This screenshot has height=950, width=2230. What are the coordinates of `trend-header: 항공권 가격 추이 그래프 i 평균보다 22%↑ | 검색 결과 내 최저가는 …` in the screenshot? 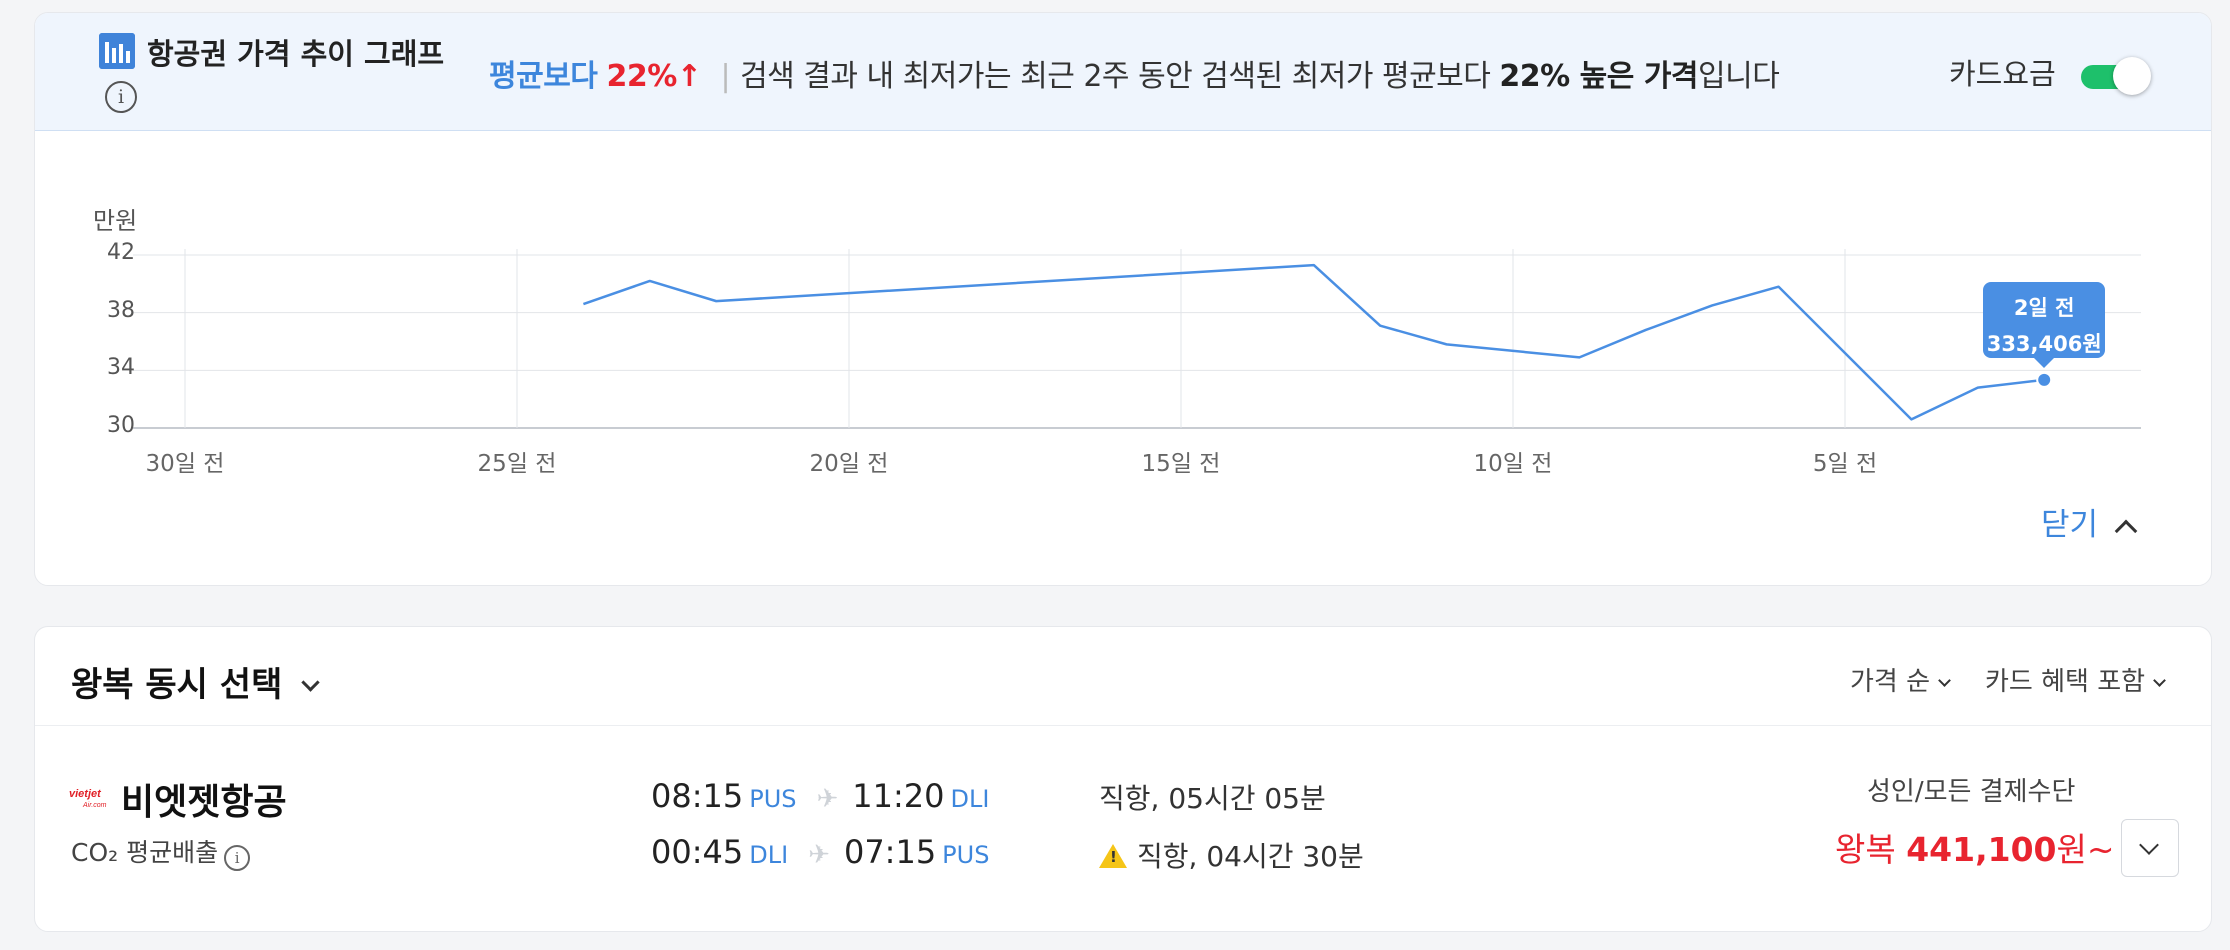 It's located at (1123, 72).